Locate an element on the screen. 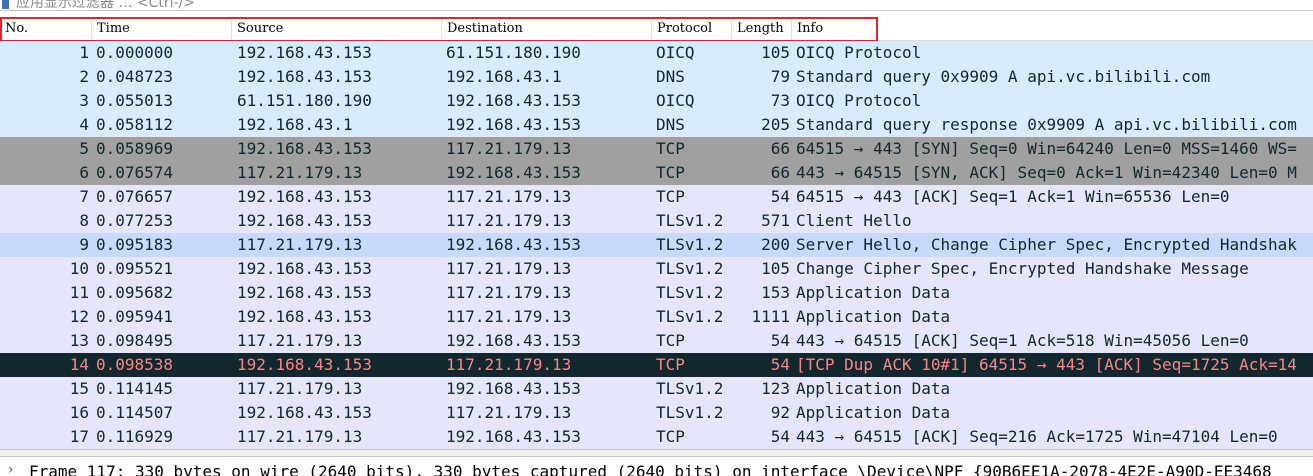 The height and width of the screenshot is (476, 1313). packet-time: 0.095682 is located at coordinates (135, 292).